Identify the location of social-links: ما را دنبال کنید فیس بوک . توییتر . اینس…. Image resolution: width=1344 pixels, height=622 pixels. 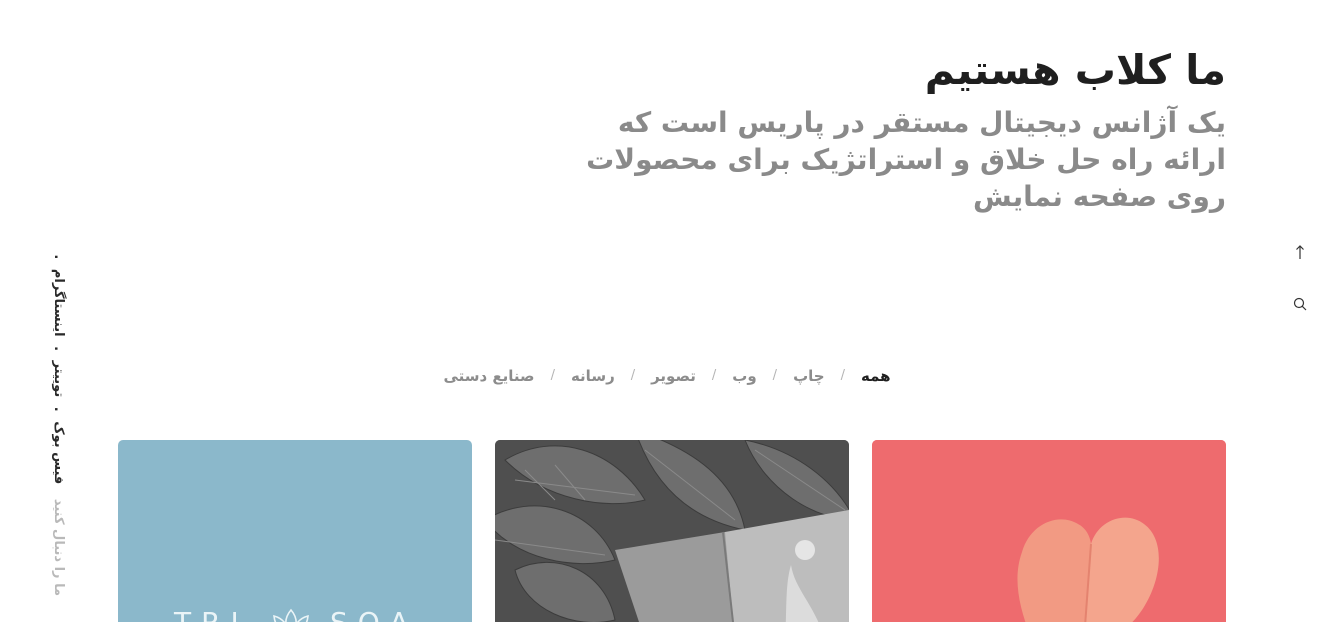
(58, 425).